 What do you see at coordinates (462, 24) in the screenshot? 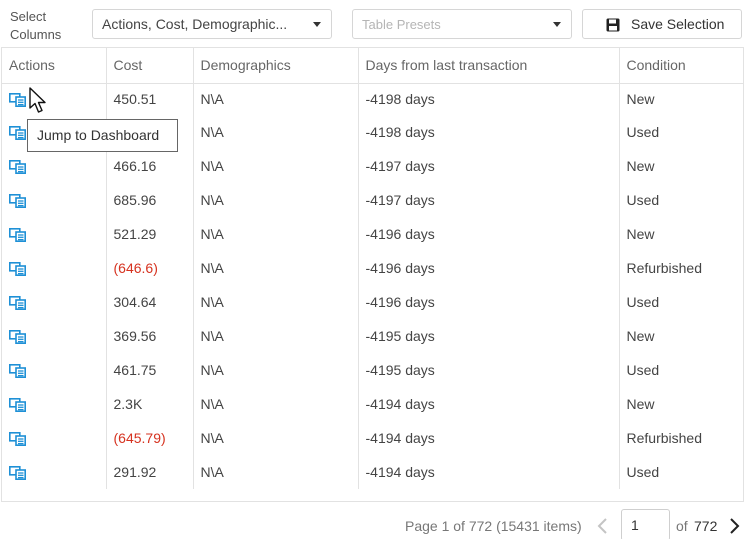
I see `table-presets-dropdown: Table Presets` at bounding box center [462, 24].